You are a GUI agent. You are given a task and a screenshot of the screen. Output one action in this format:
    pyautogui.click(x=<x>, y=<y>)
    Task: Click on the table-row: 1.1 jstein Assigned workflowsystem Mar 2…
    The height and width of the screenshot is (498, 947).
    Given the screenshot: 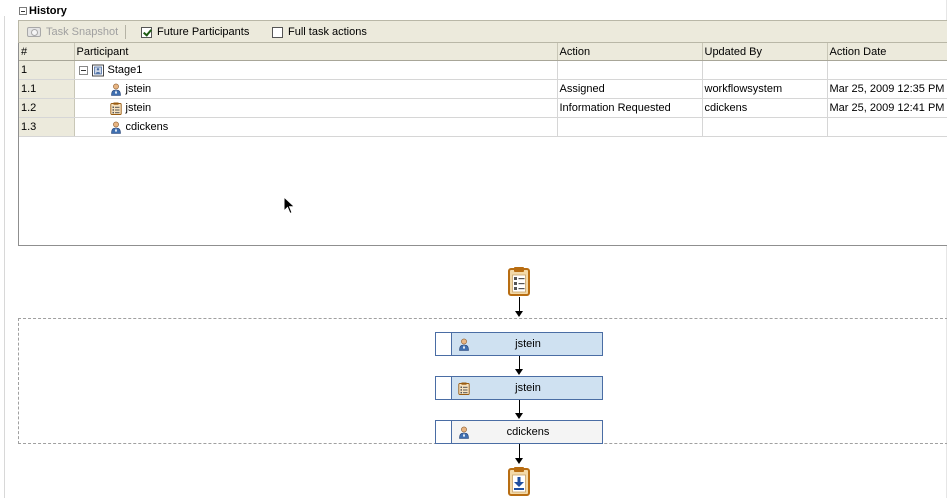 What is the action you would take?
    pyautogui.click(x=483, y=89)
    